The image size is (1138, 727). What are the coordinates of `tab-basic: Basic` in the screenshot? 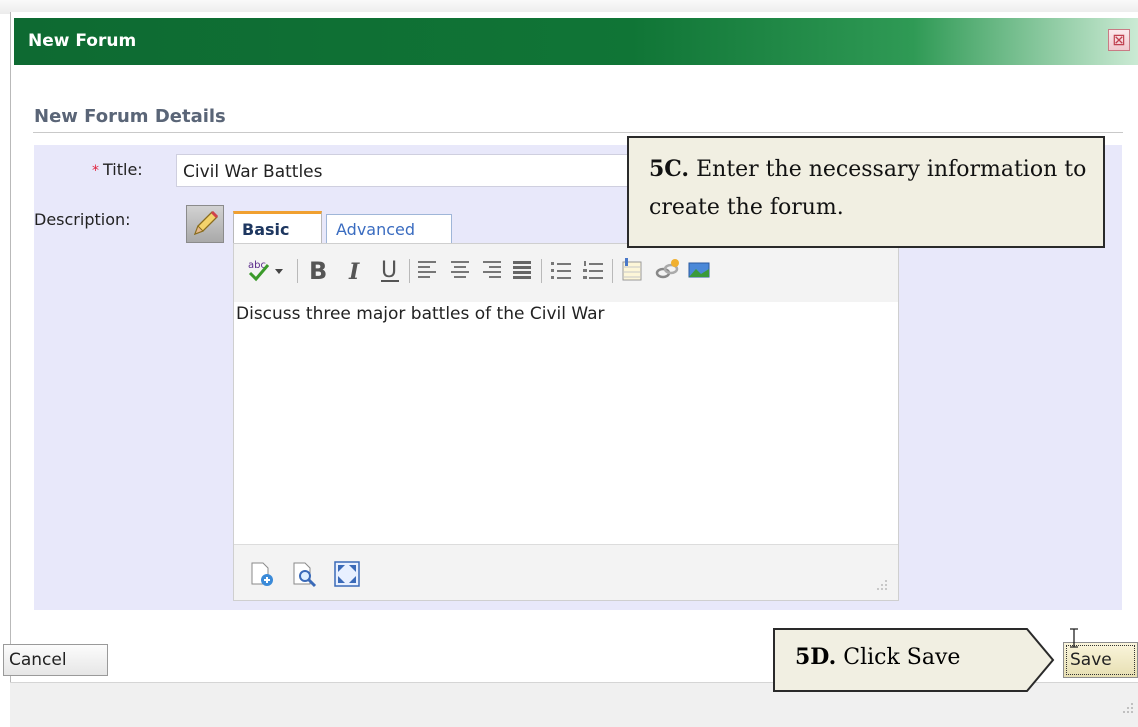 It's located at (277, 227).